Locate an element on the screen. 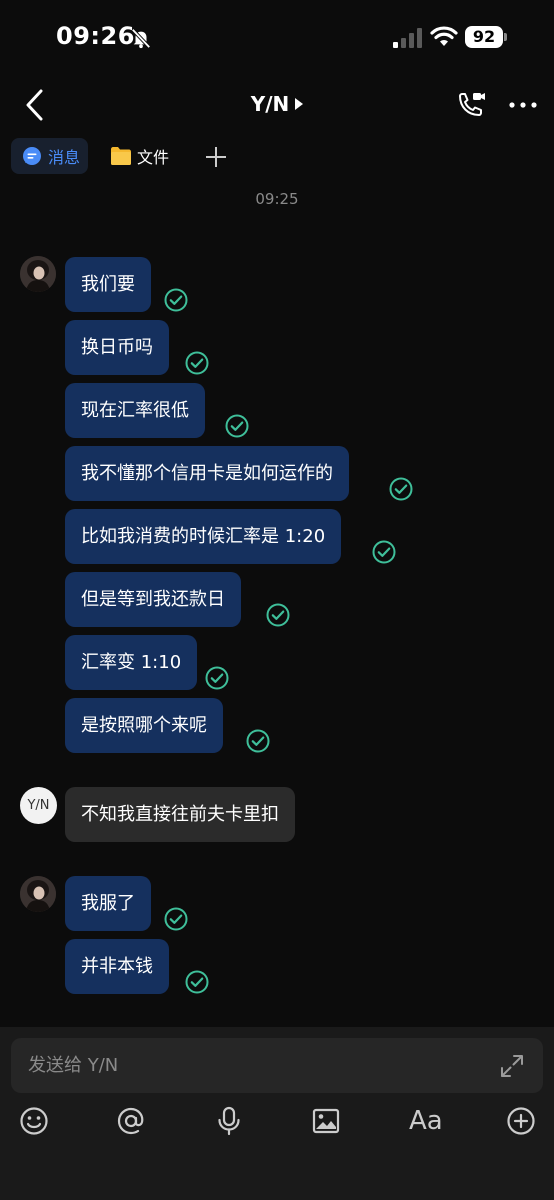 The image size is (554, 1200). tab-messages-label: 消息 is located at coordinates (64, 157).